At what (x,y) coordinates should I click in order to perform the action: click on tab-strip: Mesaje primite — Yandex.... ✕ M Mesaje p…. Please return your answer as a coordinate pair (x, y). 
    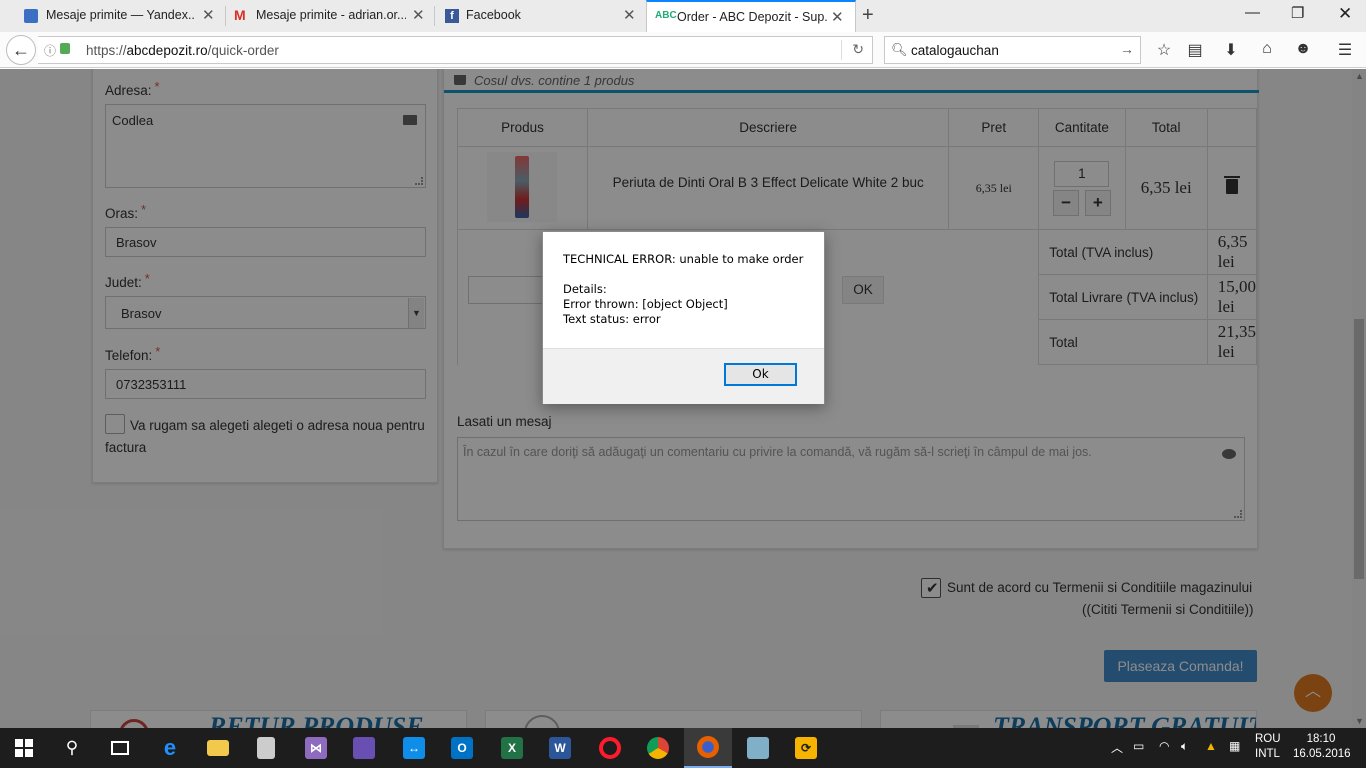
    Looking at the image, I should click on (683, 16).